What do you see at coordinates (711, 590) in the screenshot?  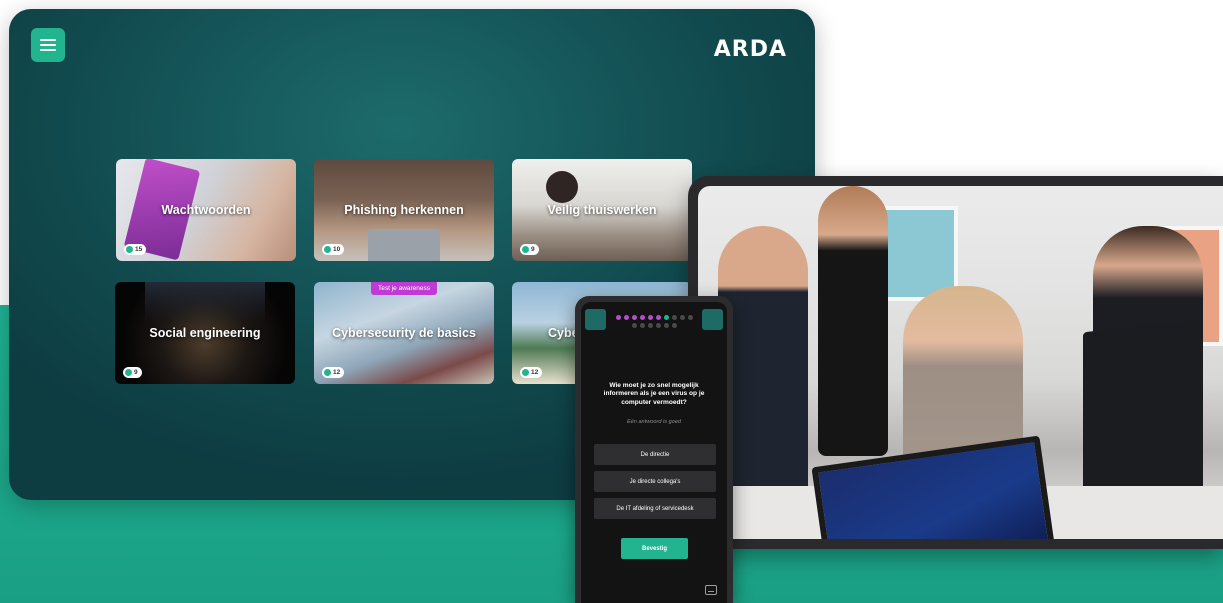 I see `subtitles-icon` at bounding box center [711, 590].